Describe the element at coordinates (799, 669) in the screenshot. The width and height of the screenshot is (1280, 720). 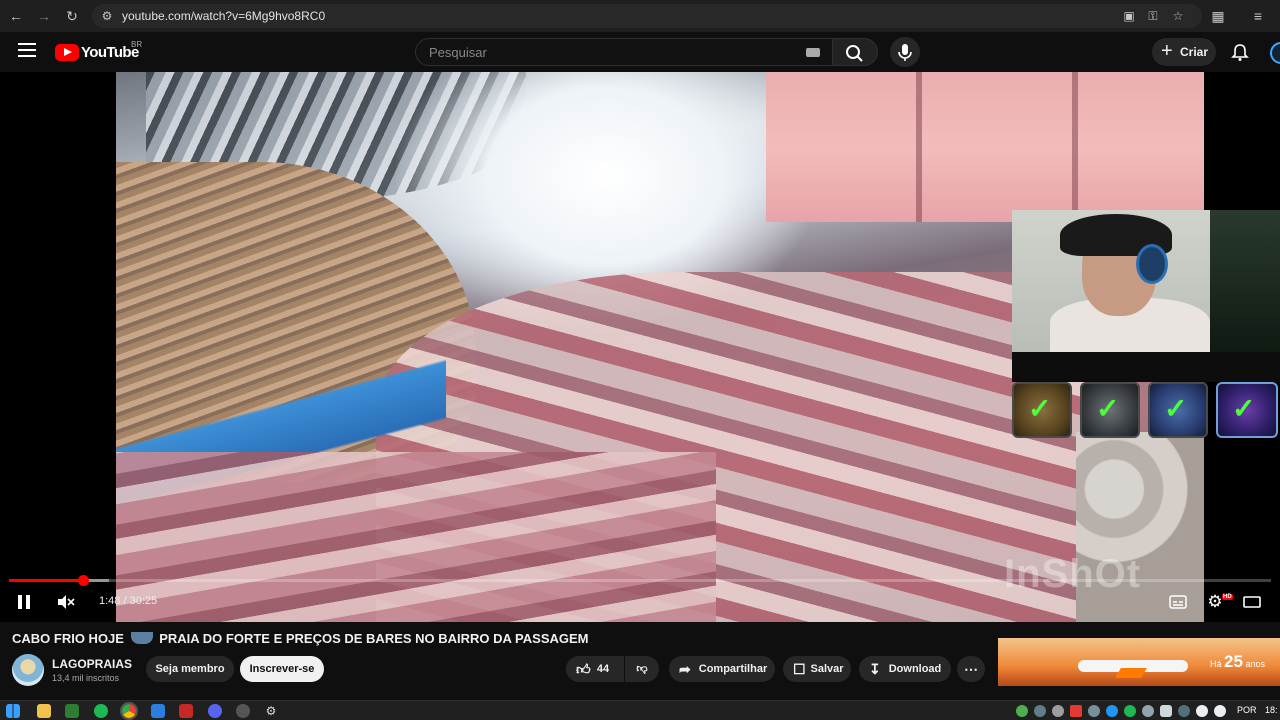
I see `playlist-add-icon: ☐` at that location.